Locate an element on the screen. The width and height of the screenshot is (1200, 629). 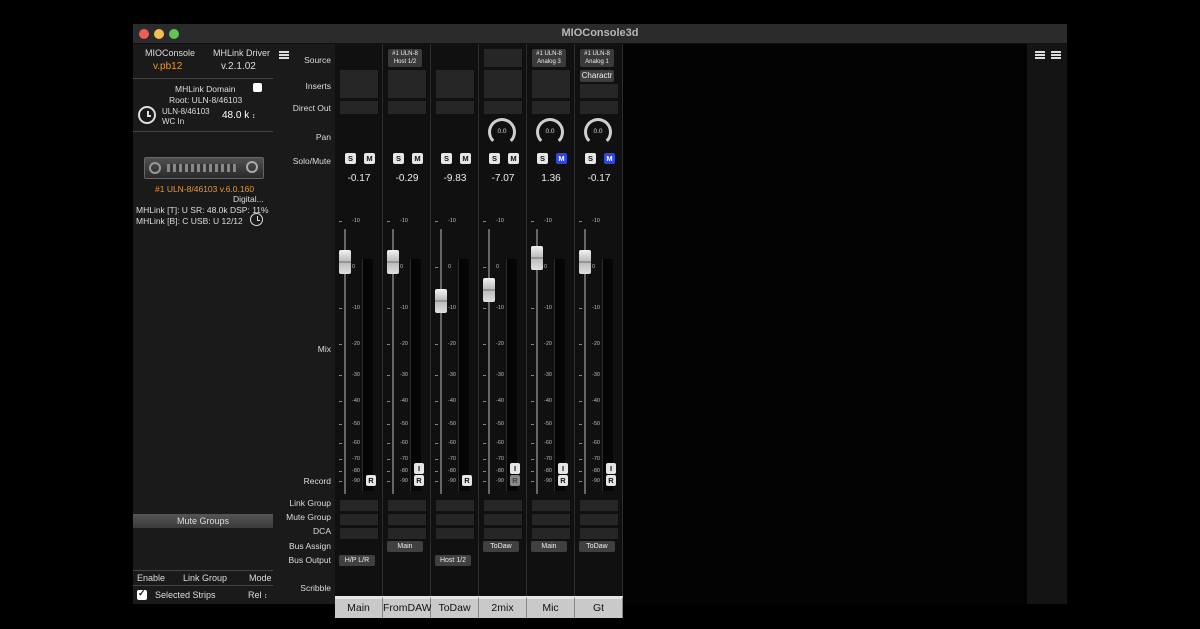
sample-rate-select: 48.0 k ↕ is located at coordinates (239, 115).